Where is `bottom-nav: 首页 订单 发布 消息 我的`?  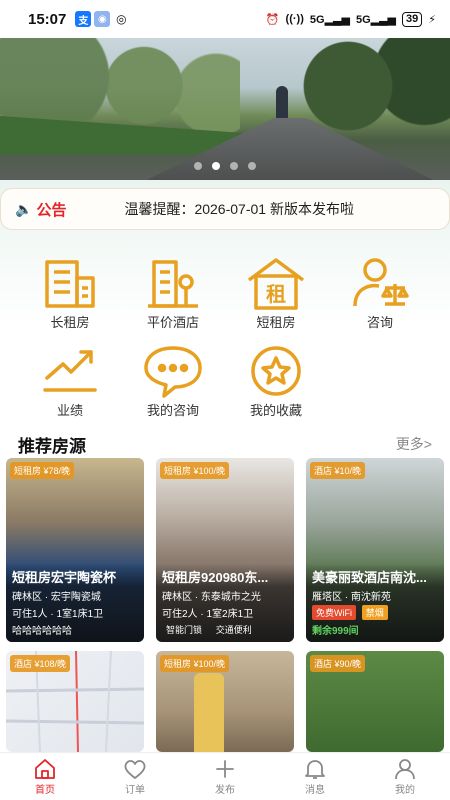 bottom-nav: 首页 订单 发布 消息 我的 is located at coordinates (225, 776).